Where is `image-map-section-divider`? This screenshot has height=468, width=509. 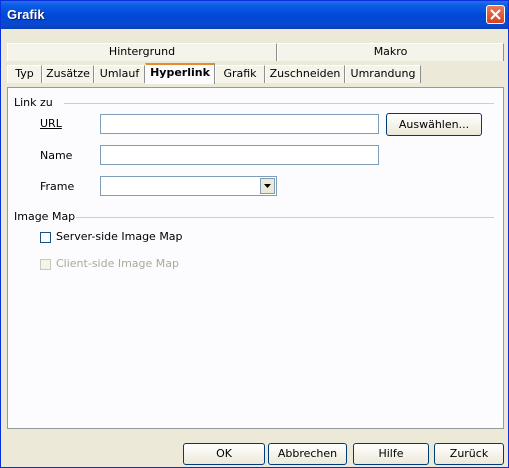
image-map-section-divider is located at coordinates (285, 217).